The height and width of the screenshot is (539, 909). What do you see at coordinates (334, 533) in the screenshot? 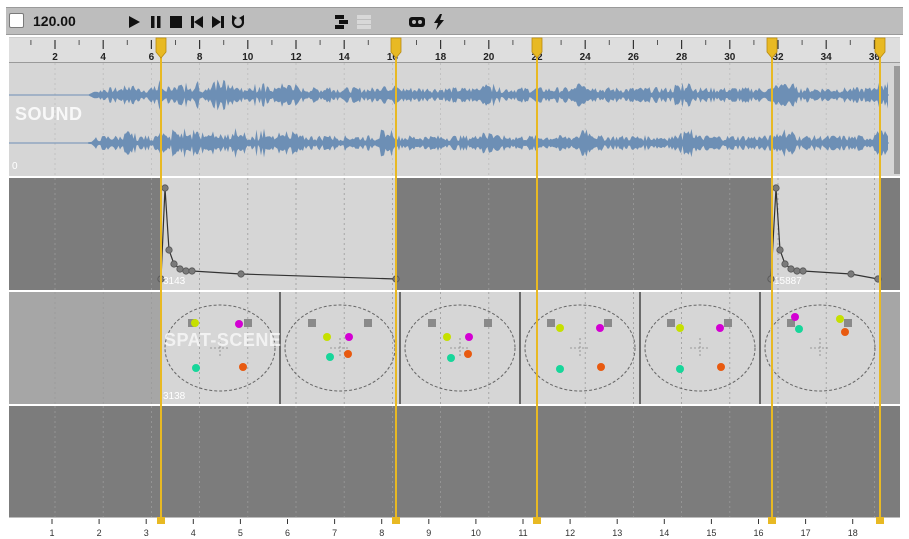
I see `bottom-ruler-label: 7` at bounding box center [334, 533].